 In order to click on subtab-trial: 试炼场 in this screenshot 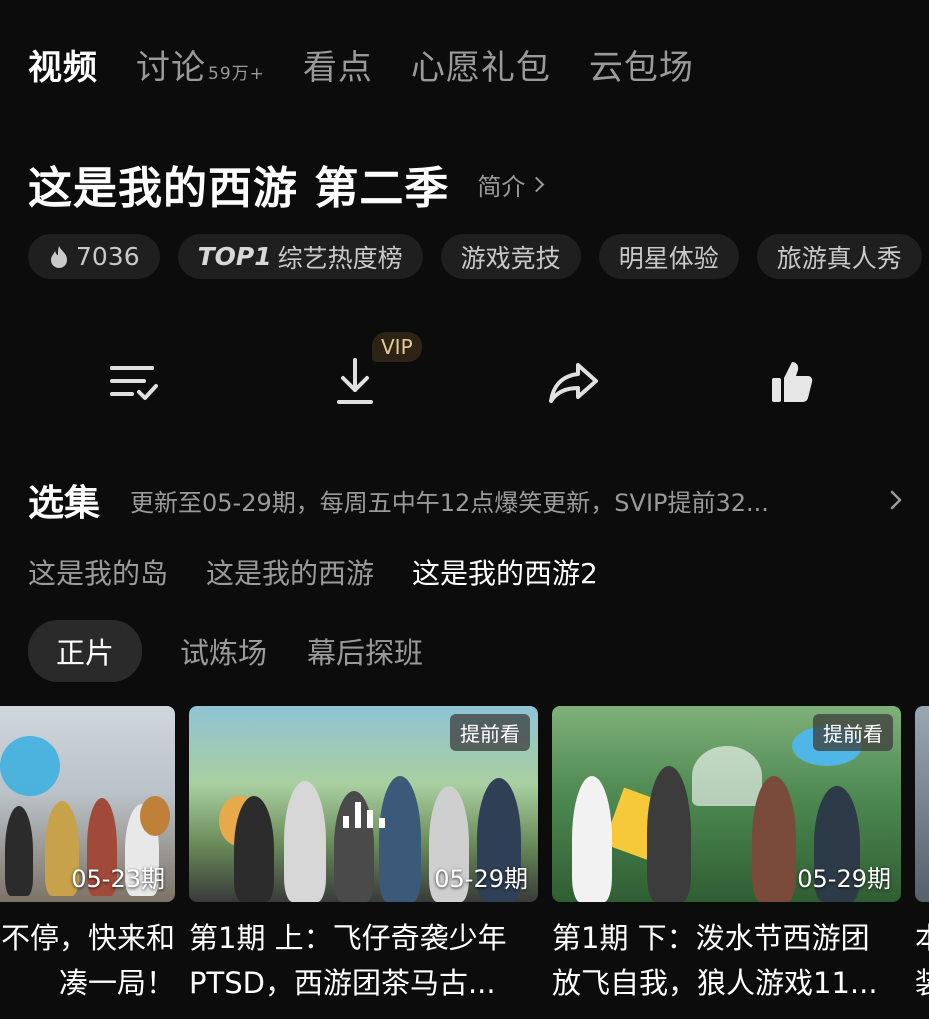, I will do `click(223, 651)`.